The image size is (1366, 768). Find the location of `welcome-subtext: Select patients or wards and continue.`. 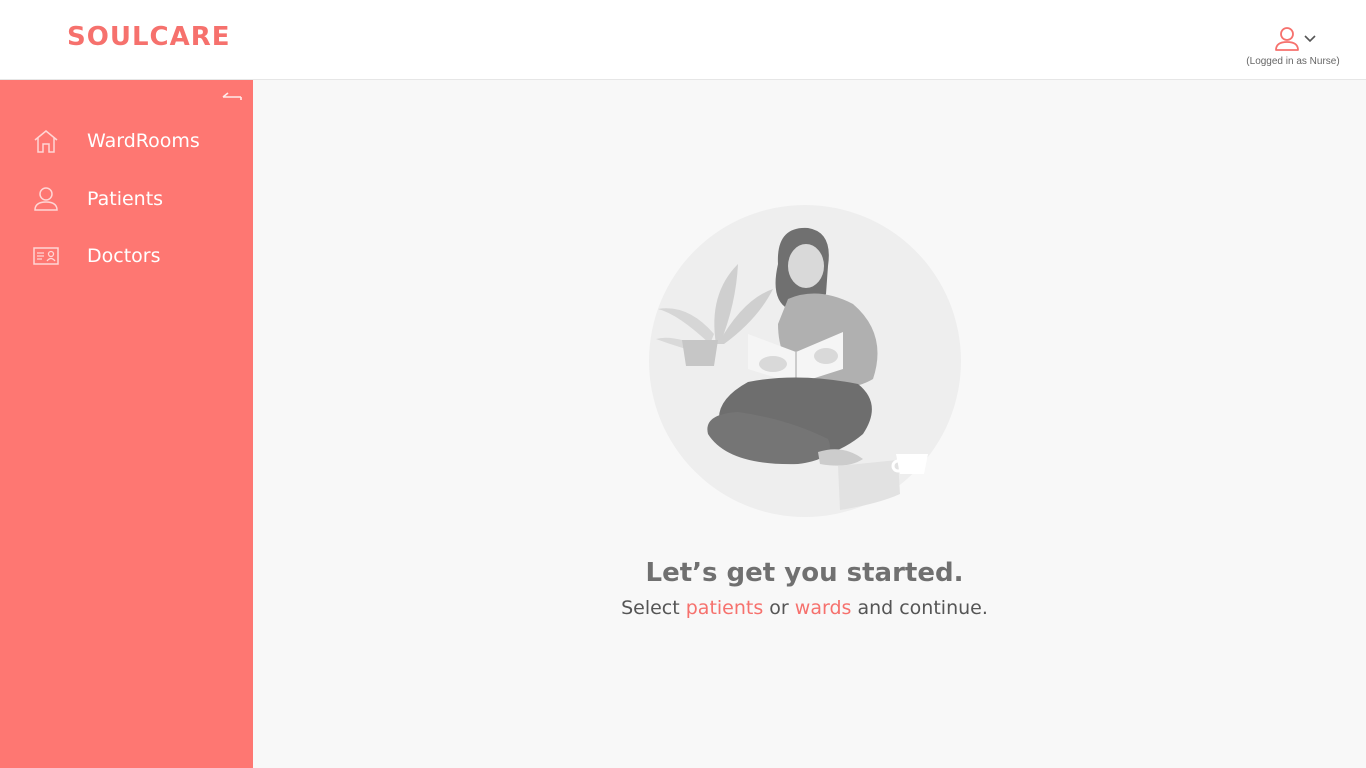

welcome-subtext: Select patients or wards and continue. is located at coordinates (804, 608).